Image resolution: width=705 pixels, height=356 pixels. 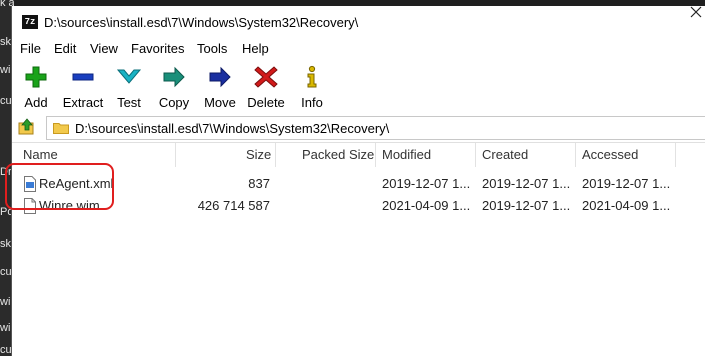 I want to click on menu-favorites: Favorites, so click(x=157, y=48).